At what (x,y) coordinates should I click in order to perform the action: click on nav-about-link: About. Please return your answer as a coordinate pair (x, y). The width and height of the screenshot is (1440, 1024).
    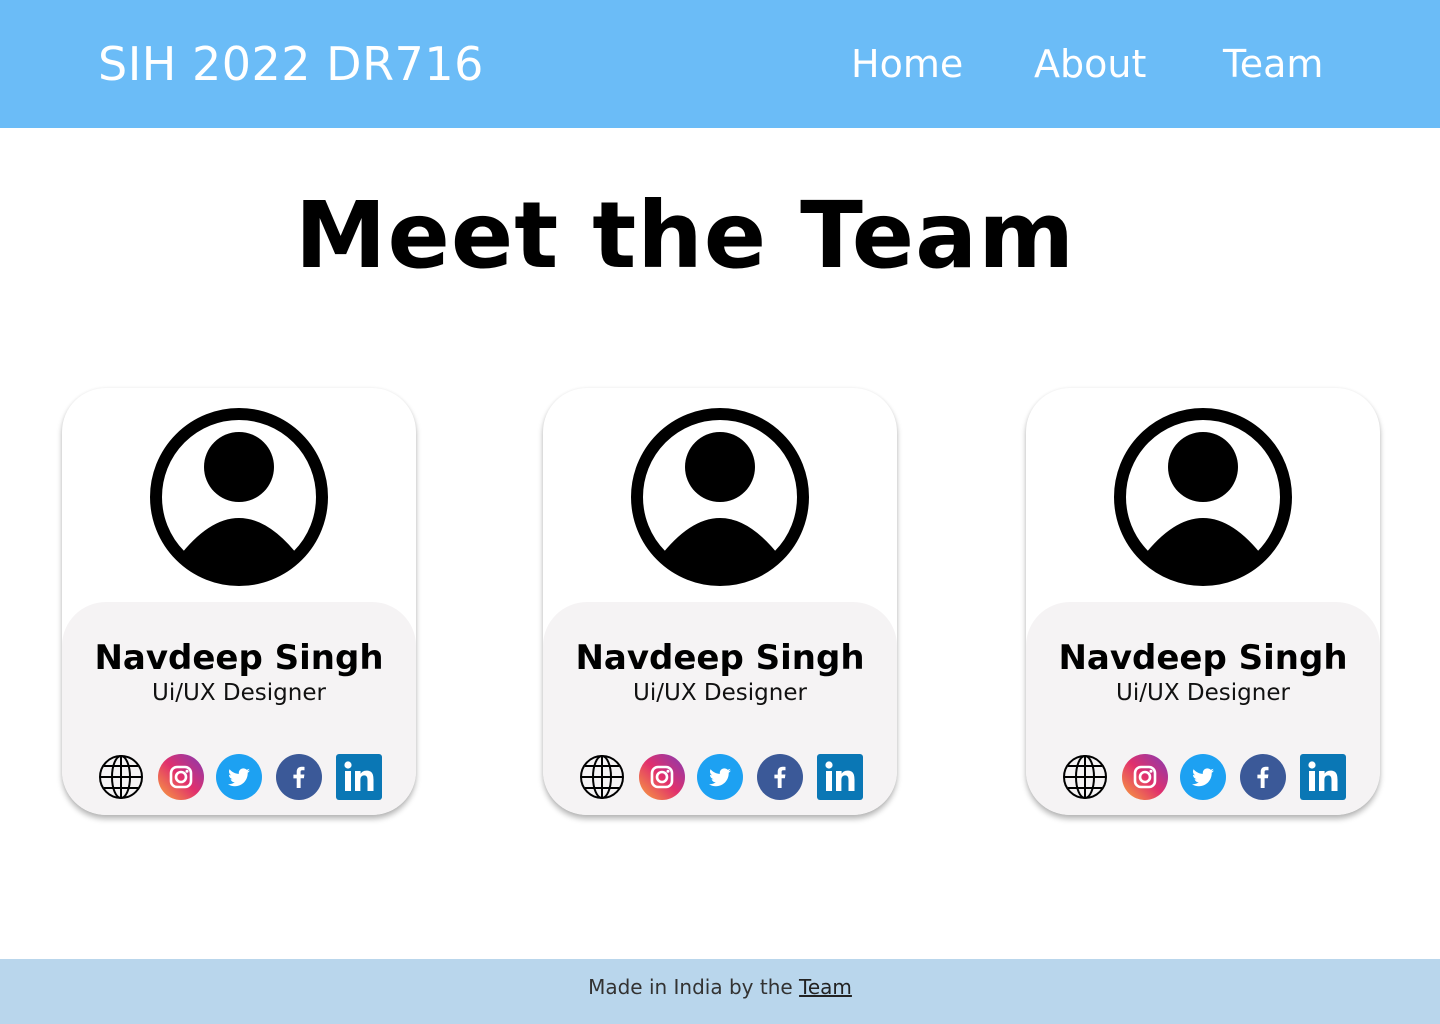
    Looking at the image, I should click on (1090, 64).